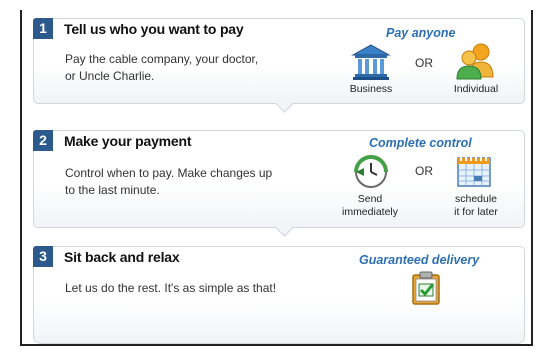  I want to click on clipboard-check-icon, so click(426, 290).